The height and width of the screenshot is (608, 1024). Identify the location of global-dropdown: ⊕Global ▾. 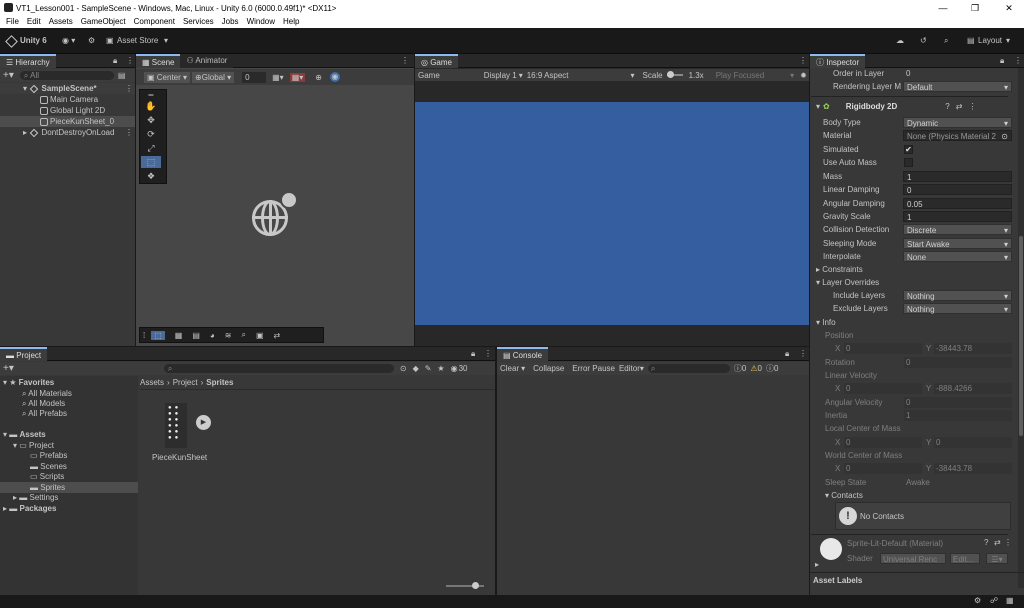
(213, 77).